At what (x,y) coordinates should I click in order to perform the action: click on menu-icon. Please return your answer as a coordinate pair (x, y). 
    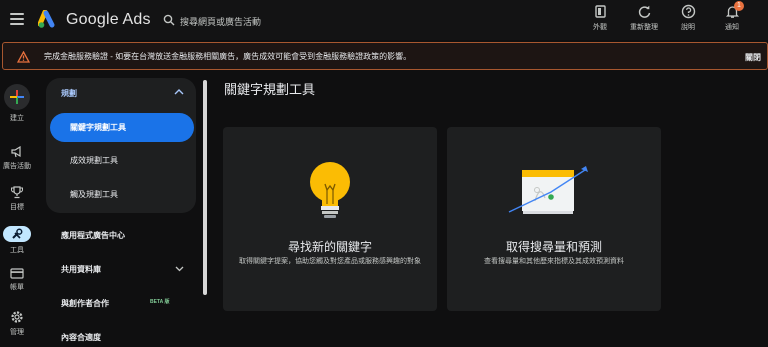
    Looking at the image, I should click on (17, 19).